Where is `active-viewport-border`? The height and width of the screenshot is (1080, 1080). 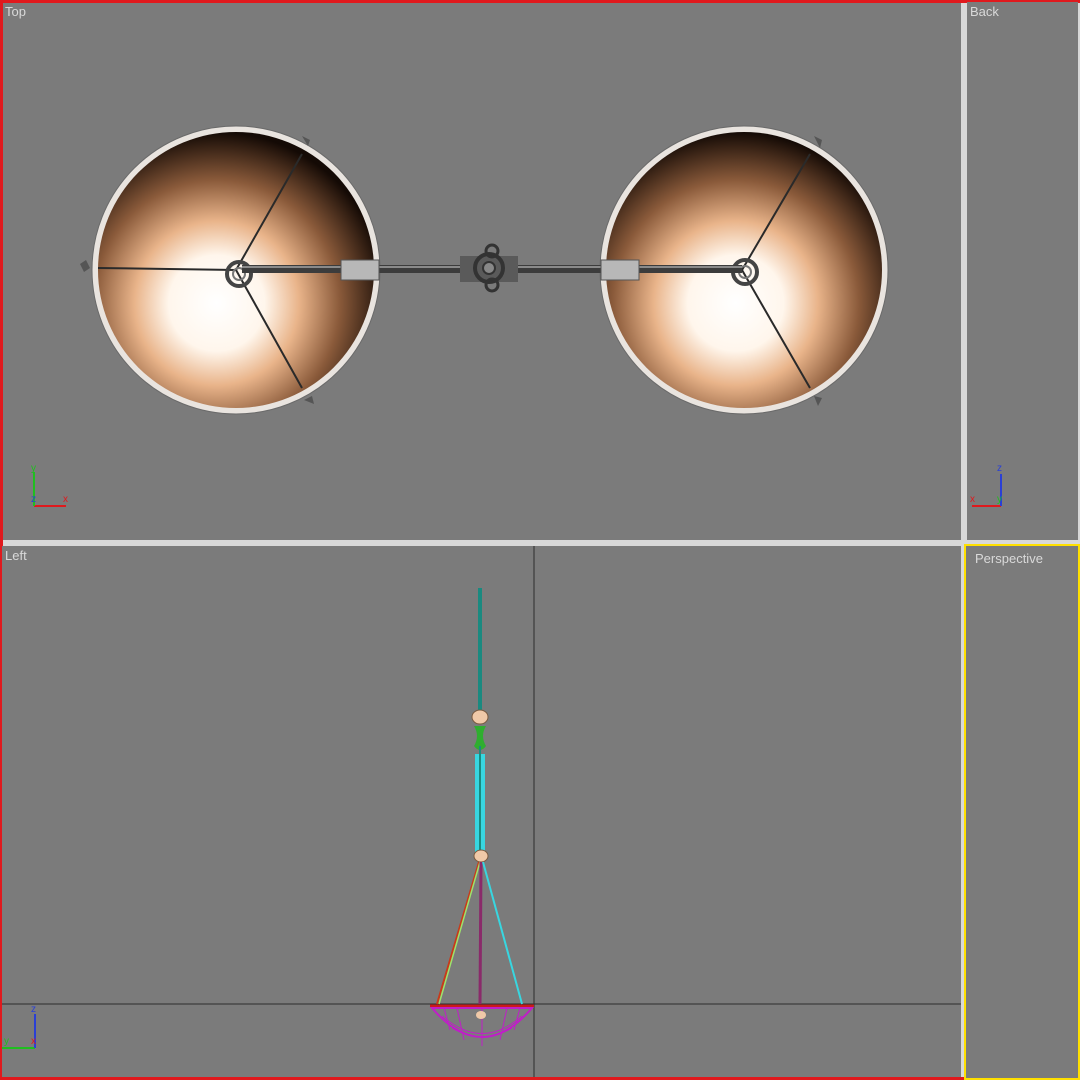 active-viewport-border is located at coordinates (540, 1).